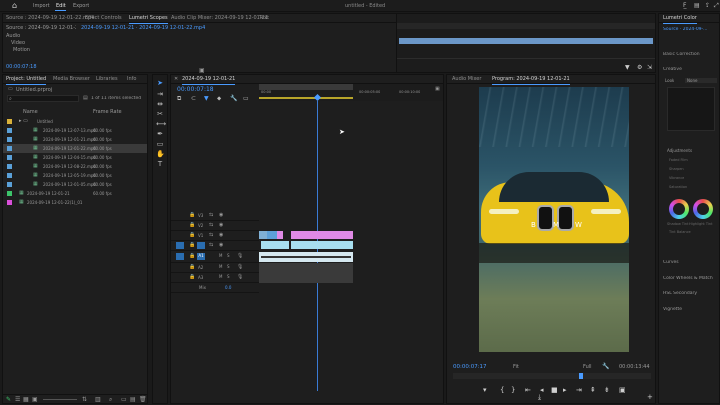 The height and width of the screenshot is (405, 720). Describe the element at coordinates (75, 157) in the screenshot. I see `list-item: ▦ 2024-09-19 12-04-15.mp4 60.00 fps` at that location.